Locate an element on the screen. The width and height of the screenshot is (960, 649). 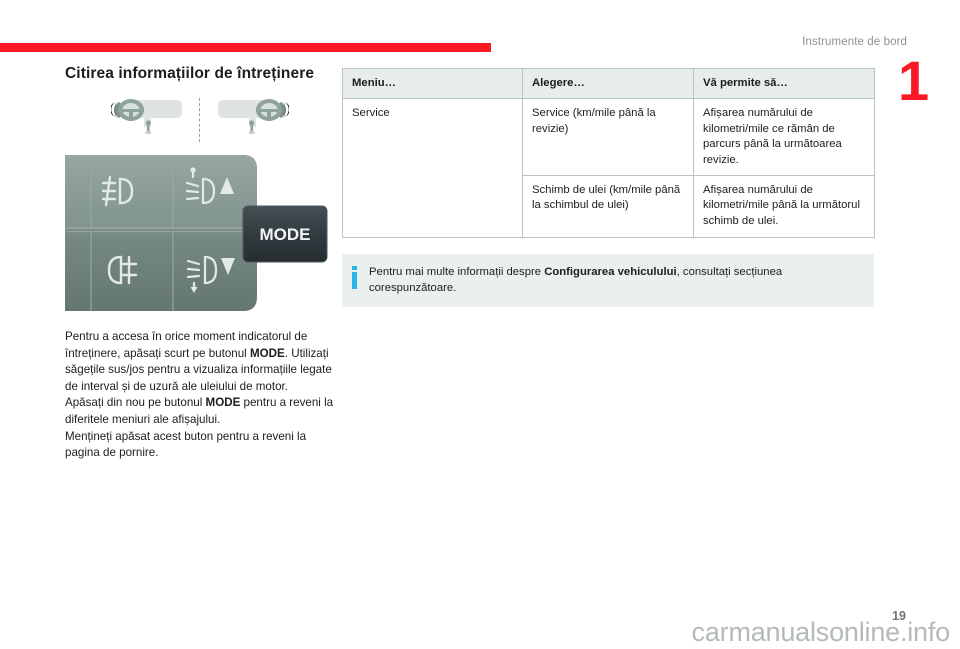
info-icon is located at coordinates (354, 278).